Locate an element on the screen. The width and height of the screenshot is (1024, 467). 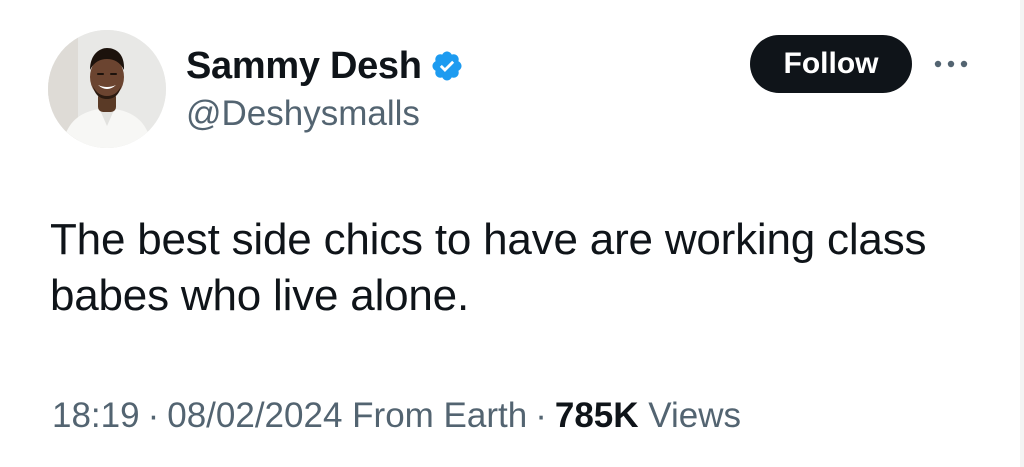
tweet-source: From Earth is located at coordinates (440, 415).